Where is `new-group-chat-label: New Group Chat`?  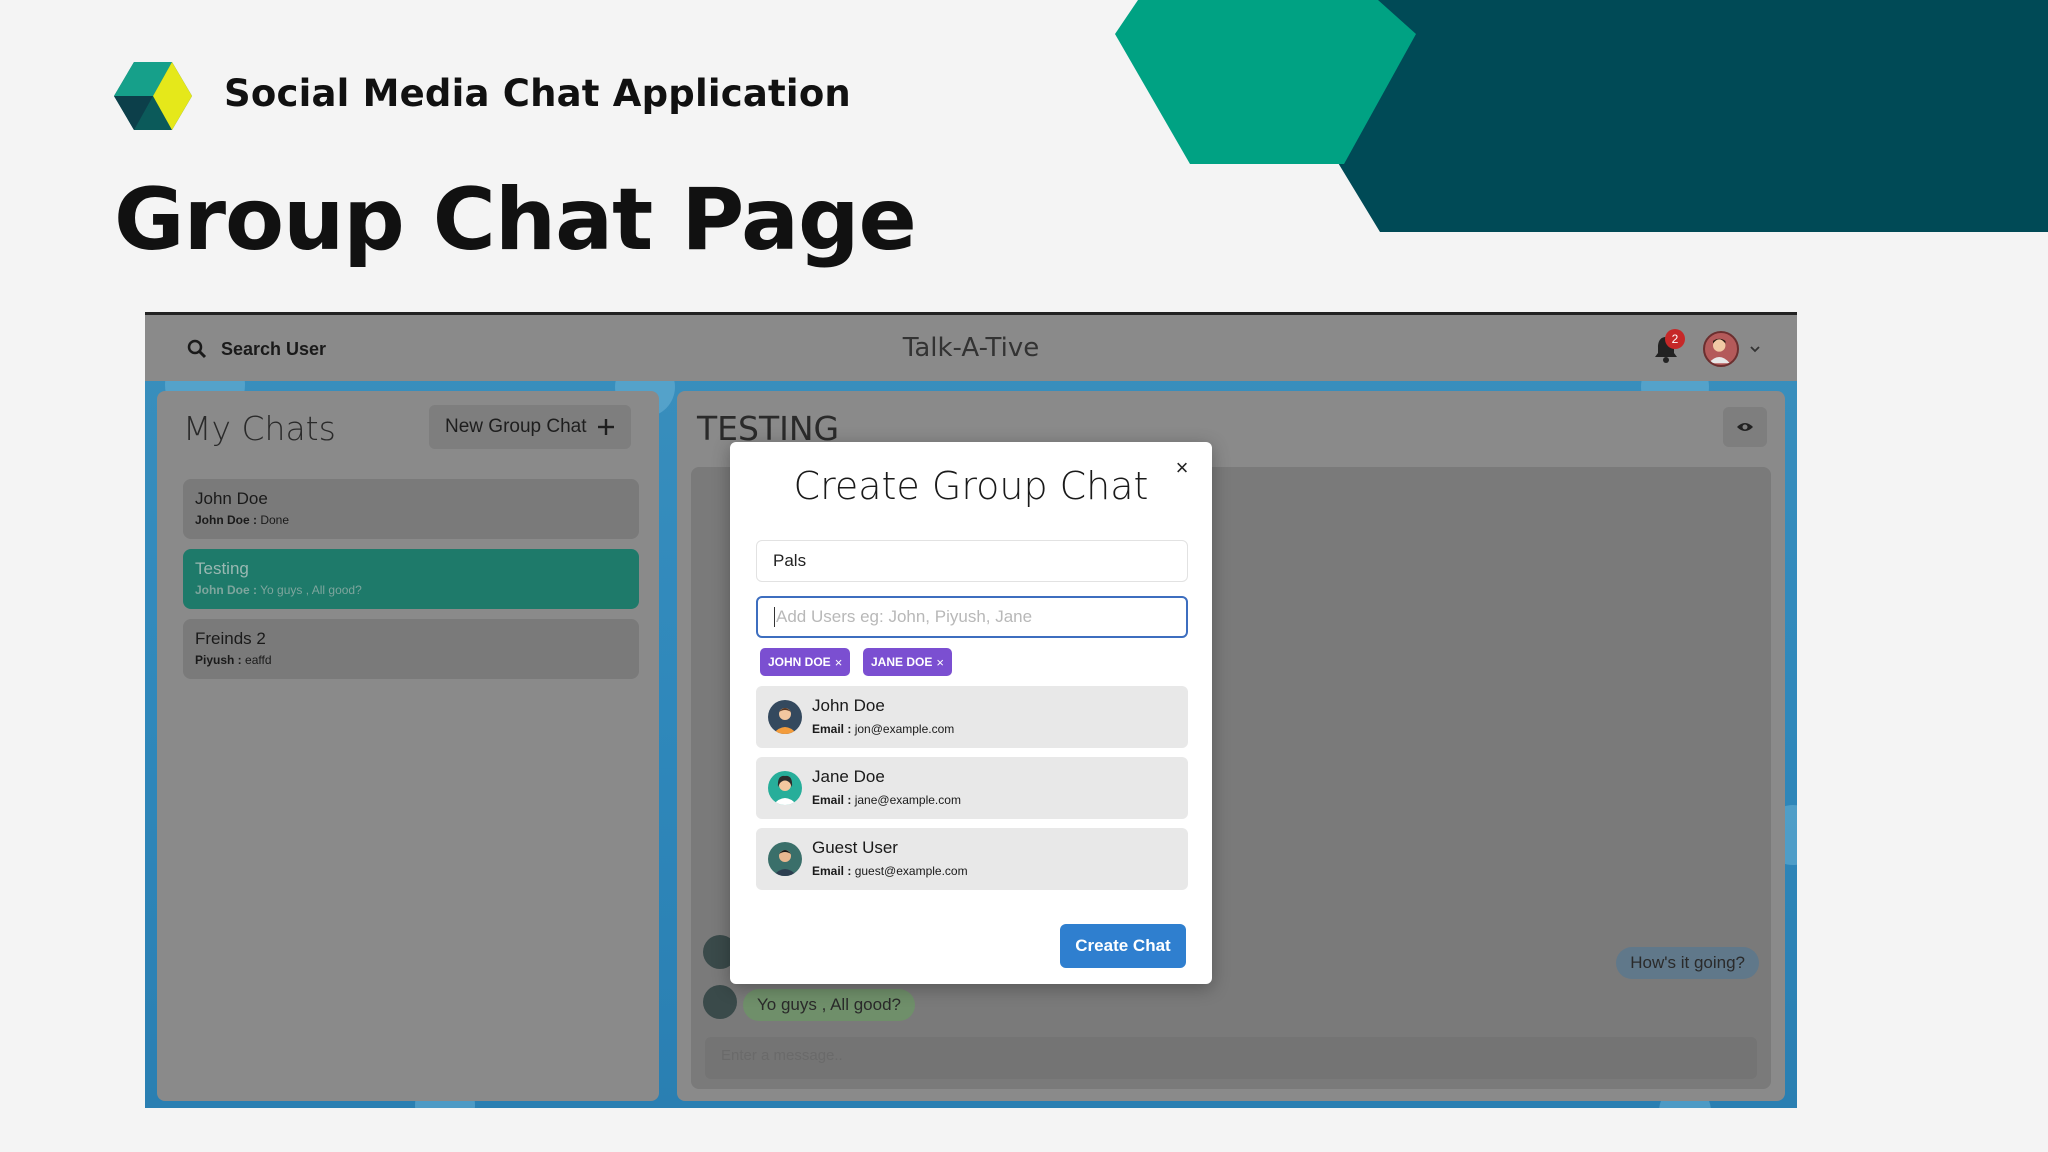 new-group-chat-label: New Group Chat is located at coordinates (516, 426).